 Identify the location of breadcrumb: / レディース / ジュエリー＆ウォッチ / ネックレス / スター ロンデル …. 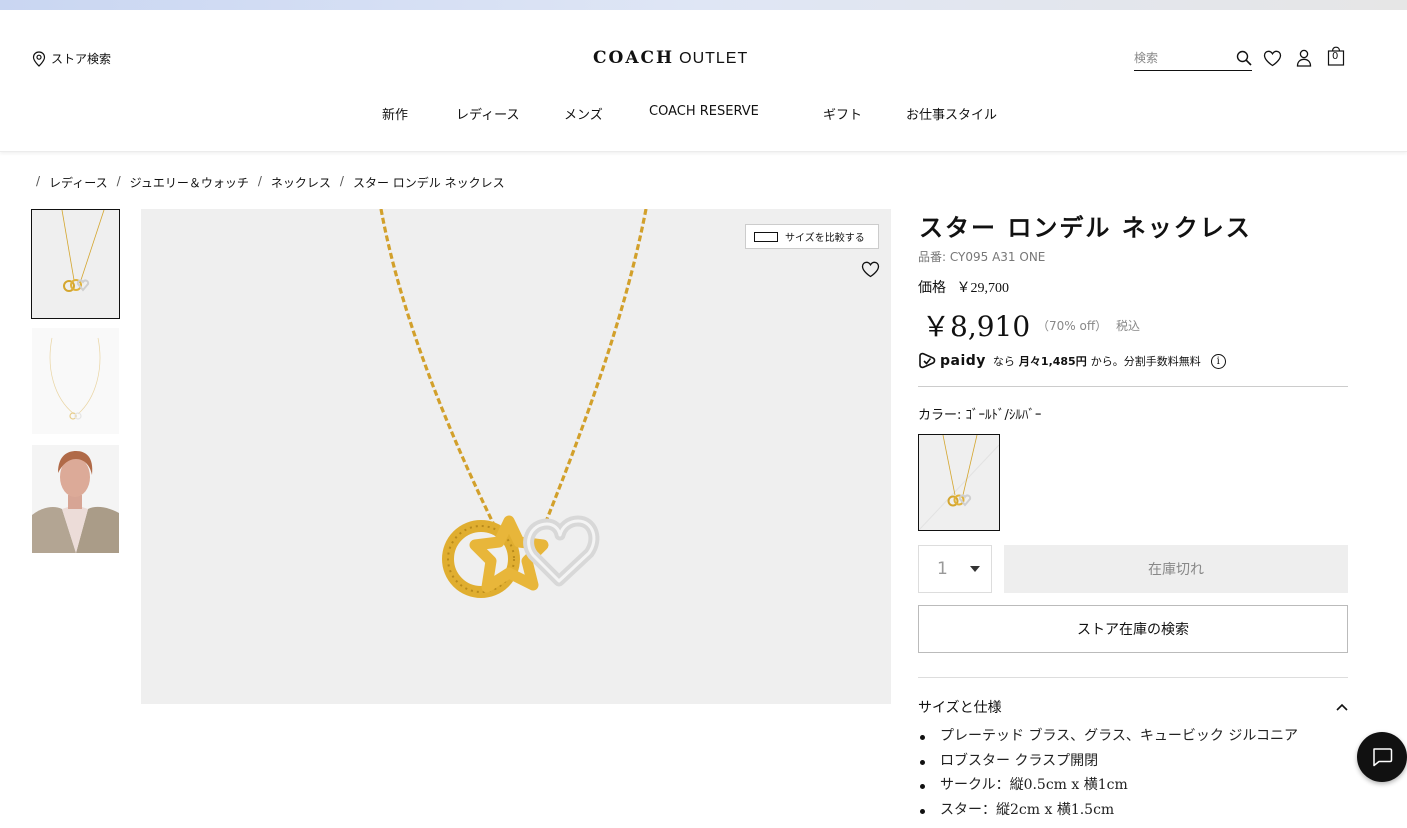
(270, 182).